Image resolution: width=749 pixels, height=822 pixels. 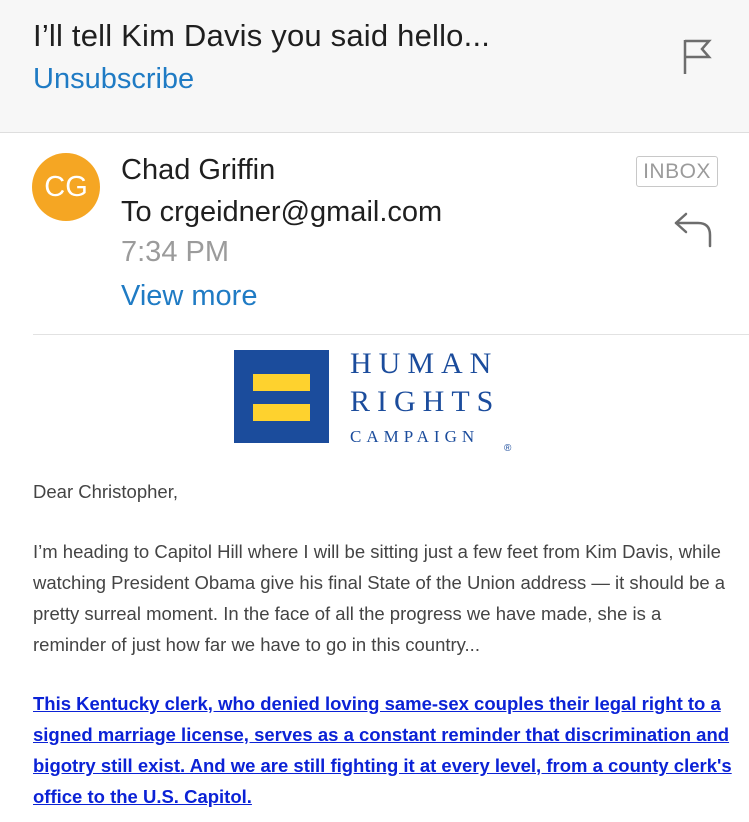 What do you see at coordinates (281, 382) in the screenshot?
I see `logo-equal-bar-top` at bounding box center [281, 382].